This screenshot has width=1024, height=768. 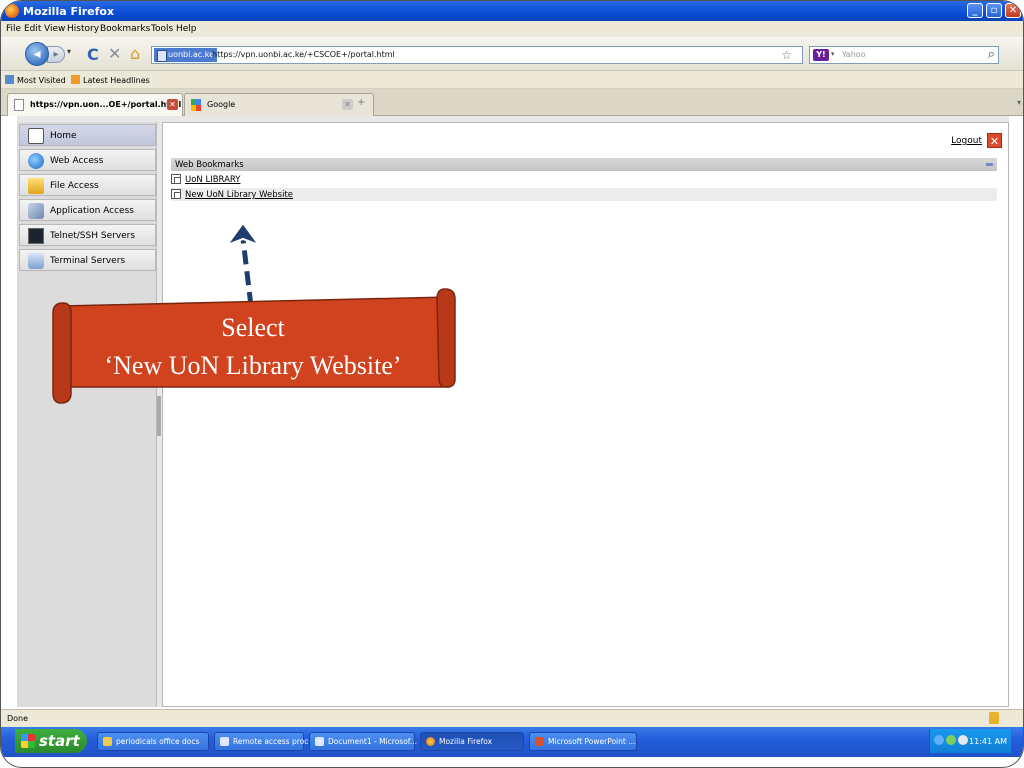 What do you see at coordinates (512, 718) in the screenshot?
I see `status-bar: Done` at bounding box center [512, 718].